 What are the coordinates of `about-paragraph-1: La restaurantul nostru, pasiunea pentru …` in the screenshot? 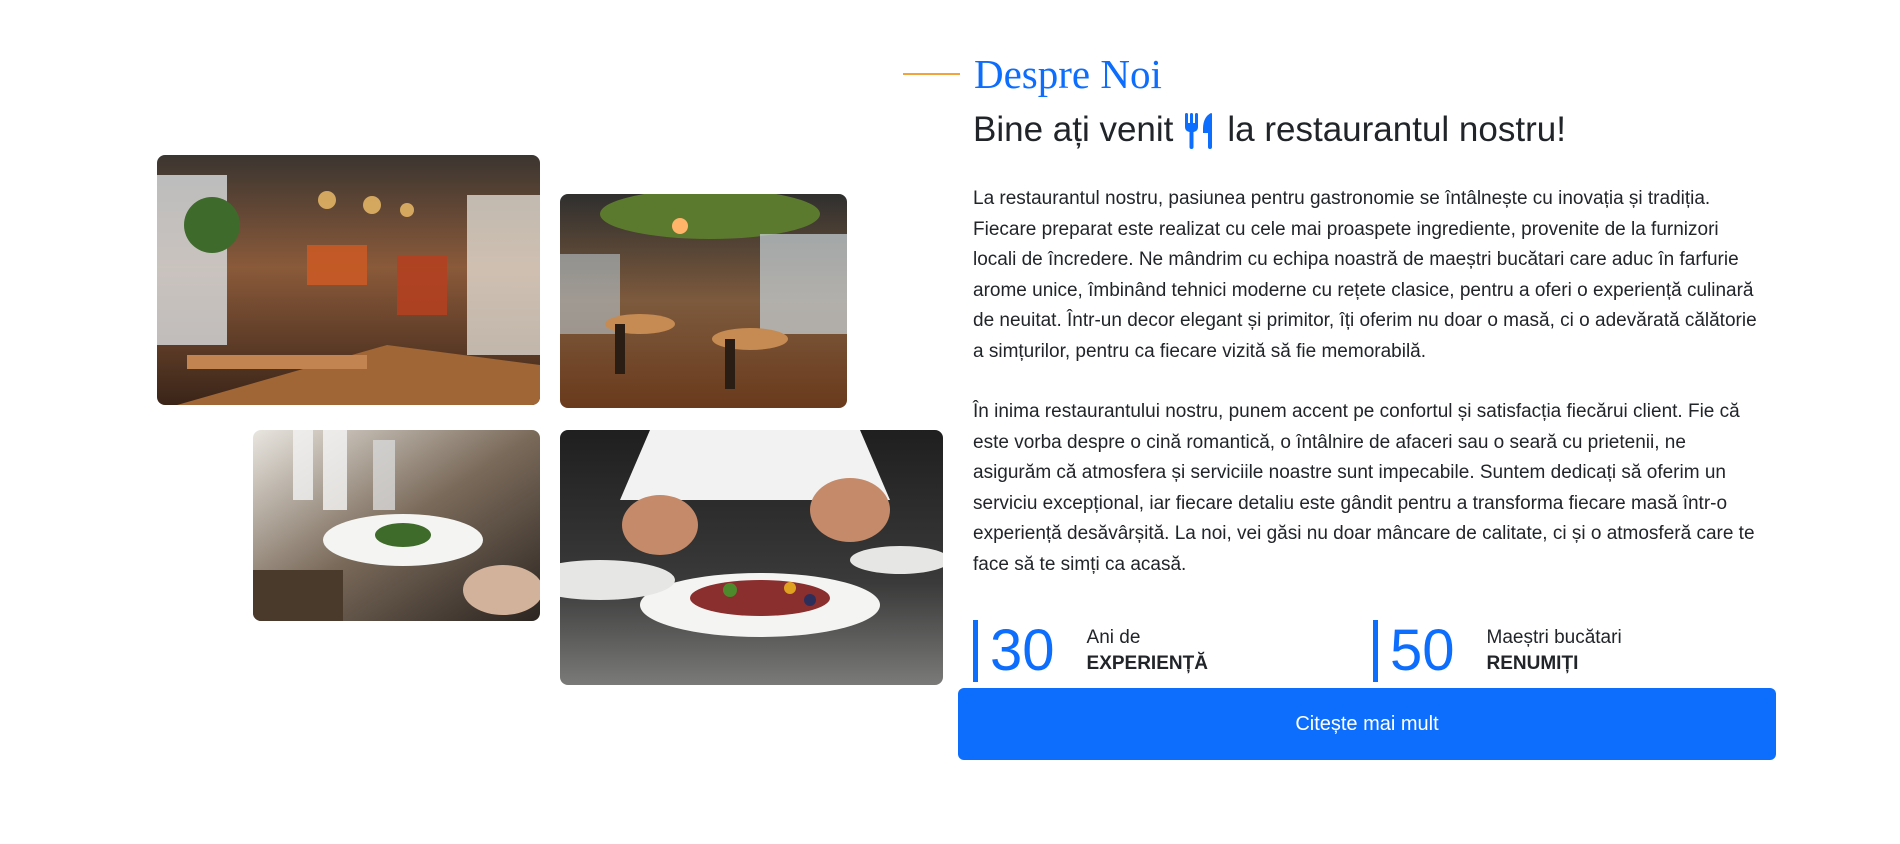 It's located at (1365, 275).